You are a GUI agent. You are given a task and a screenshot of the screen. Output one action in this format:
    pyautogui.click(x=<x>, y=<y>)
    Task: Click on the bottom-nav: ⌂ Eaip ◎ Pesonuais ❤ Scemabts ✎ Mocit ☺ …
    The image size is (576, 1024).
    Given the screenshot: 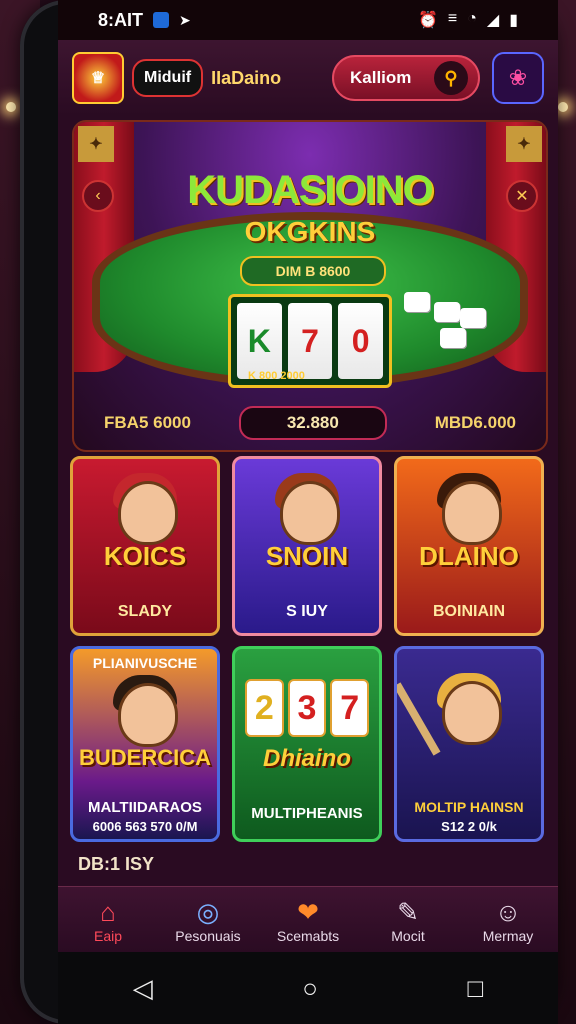 What is the action you would take?
    pyautogui.click(x=308, y=919)
    